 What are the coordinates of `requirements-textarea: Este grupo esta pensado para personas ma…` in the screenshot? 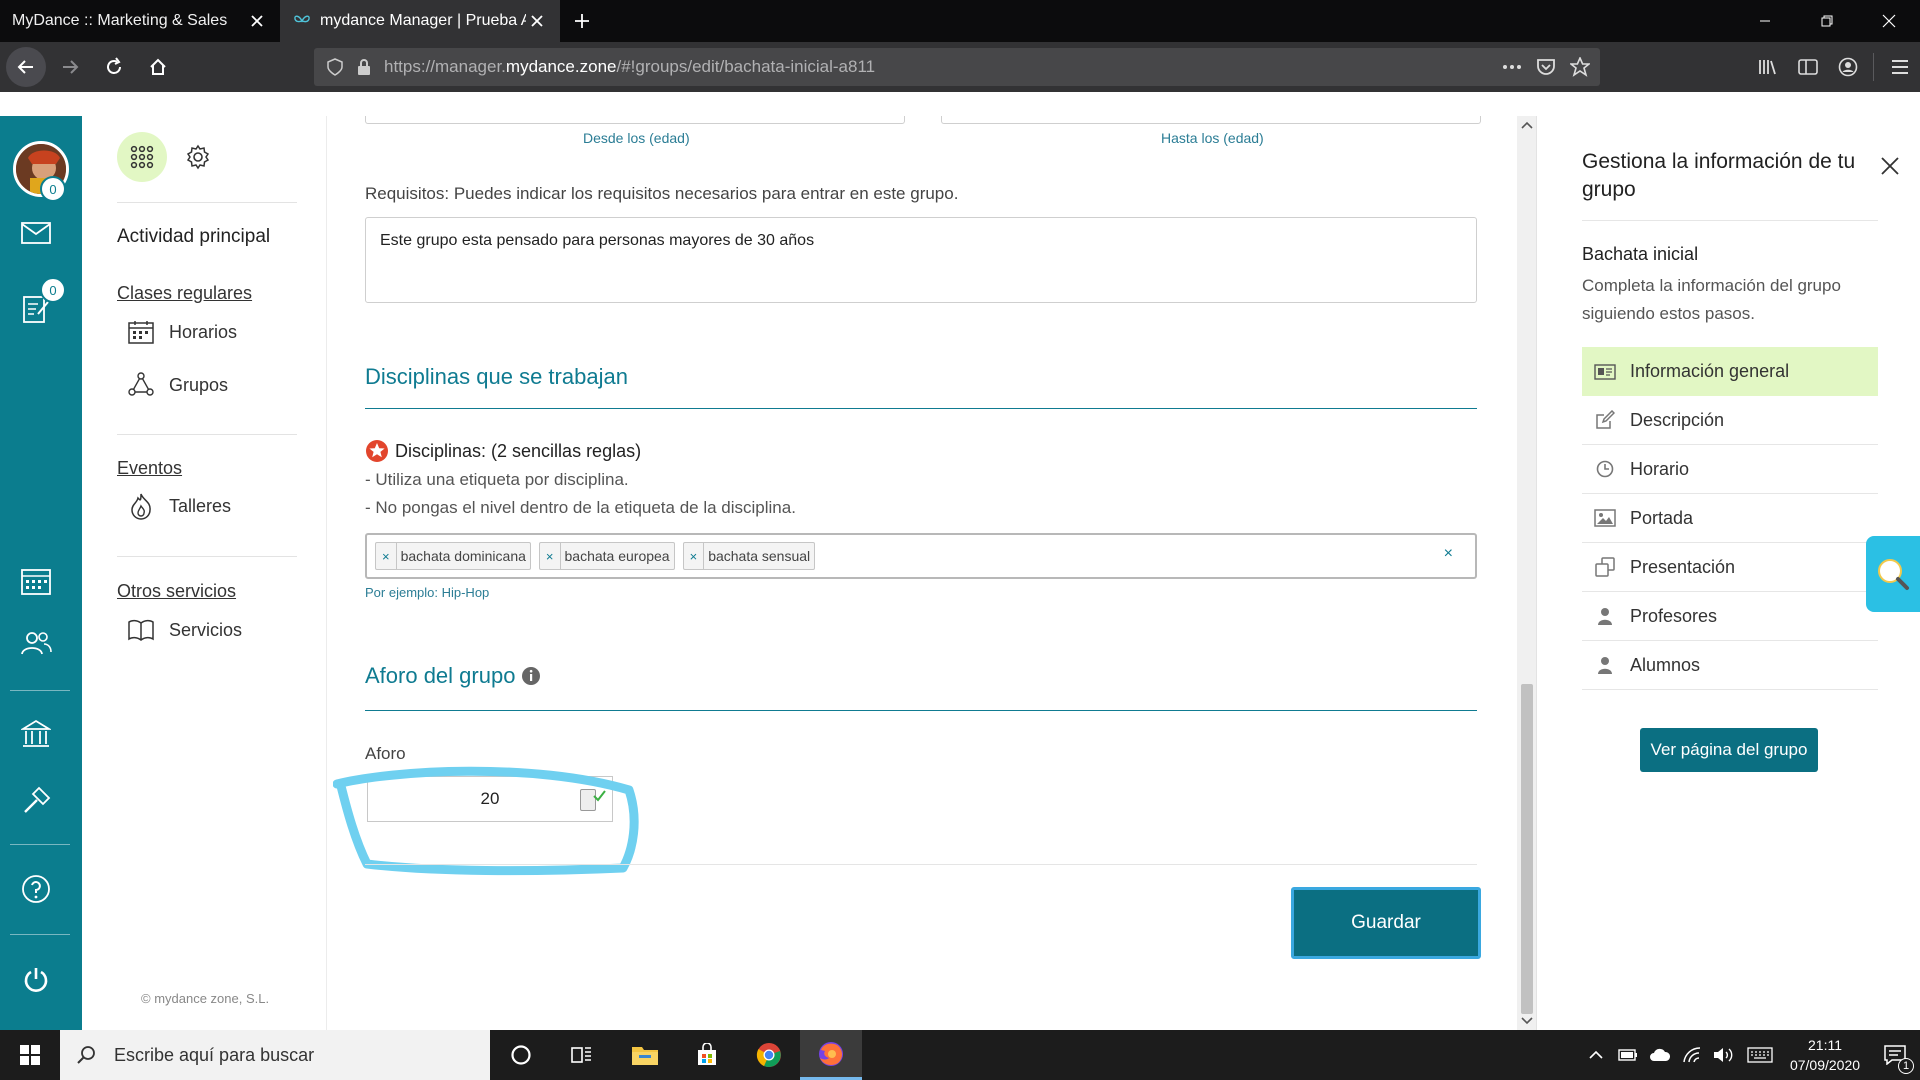 It's located at (921, 260).